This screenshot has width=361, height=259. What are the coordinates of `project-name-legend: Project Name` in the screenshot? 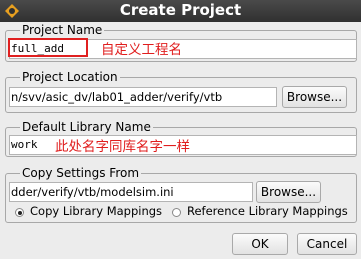 It's located at (62, 30).